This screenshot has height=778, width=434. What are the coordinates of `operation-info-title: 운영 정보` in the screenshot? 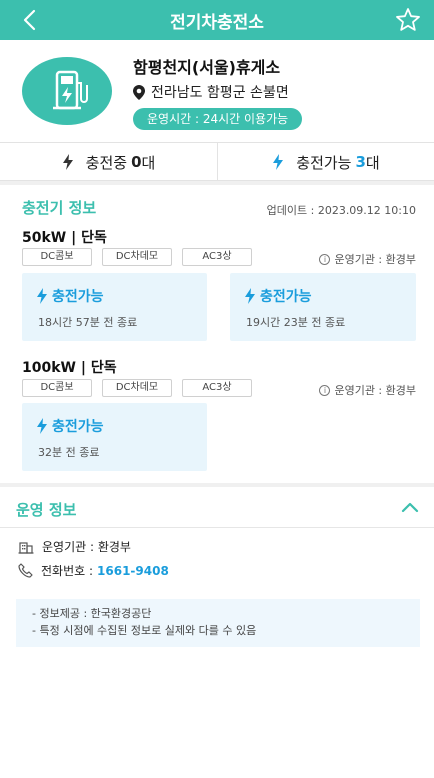 It's located at (46, 510).